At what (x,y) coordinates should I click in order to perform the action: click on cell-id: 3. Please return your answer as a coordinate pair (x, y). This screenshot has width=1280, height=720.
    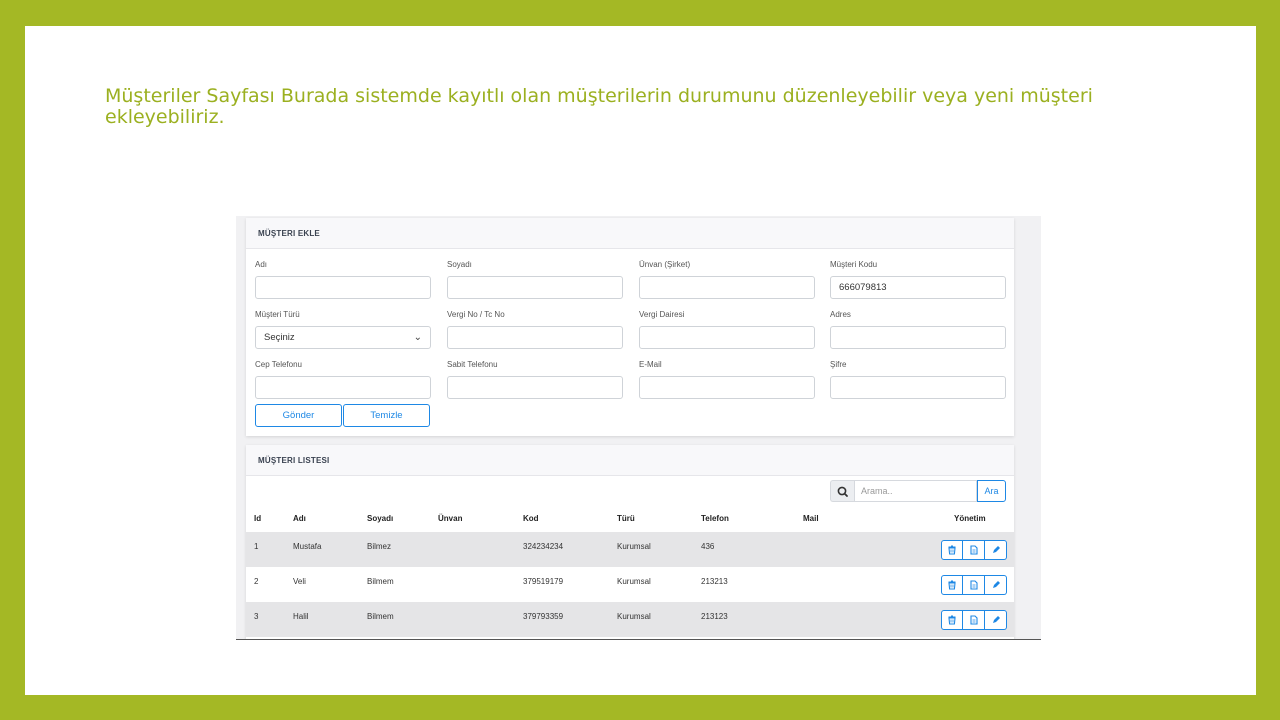
    Looking at the image, I should click on (256, 616).